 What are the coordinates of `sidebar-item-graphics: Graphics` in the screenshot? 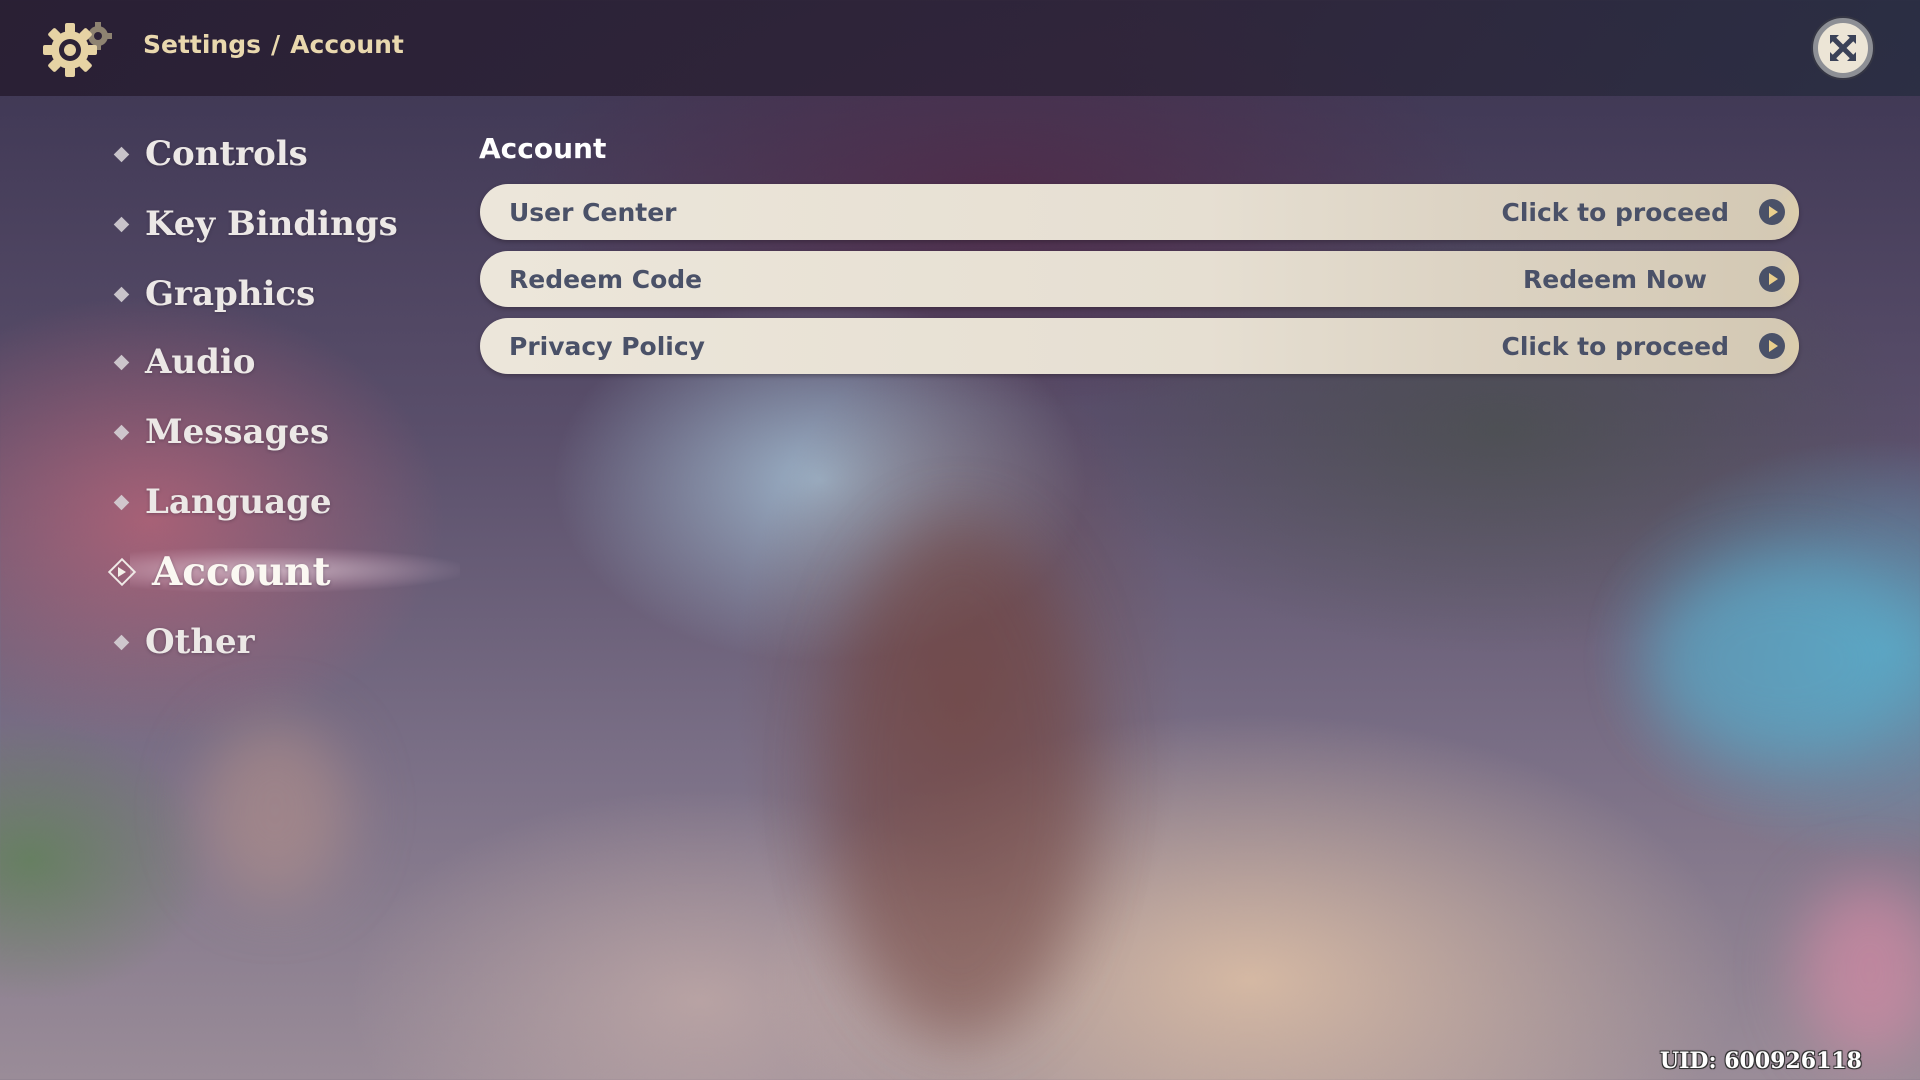 It's located at (214, 294).